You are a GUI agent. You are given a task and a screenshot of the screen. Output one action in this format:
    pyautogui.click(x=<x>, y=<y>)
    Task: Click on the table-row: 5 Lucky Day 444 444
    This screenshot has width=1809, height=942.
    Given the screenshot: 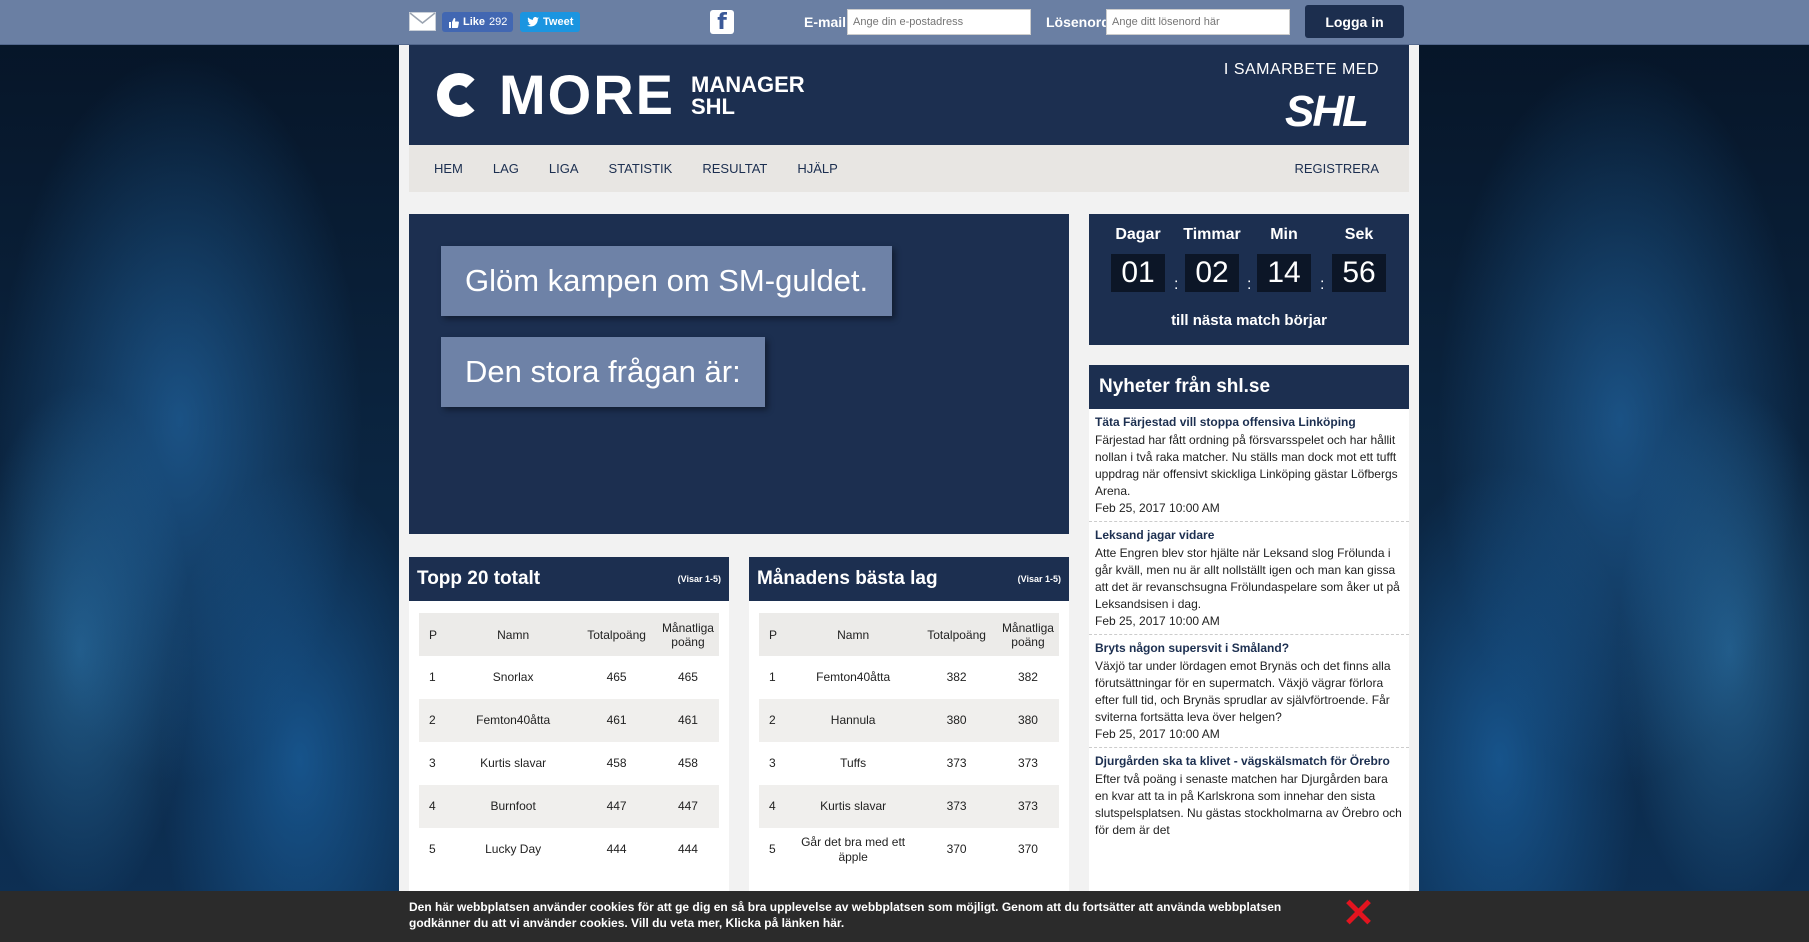 What is the action you would take?
    pyautogui.click(x=569, y=849)
    